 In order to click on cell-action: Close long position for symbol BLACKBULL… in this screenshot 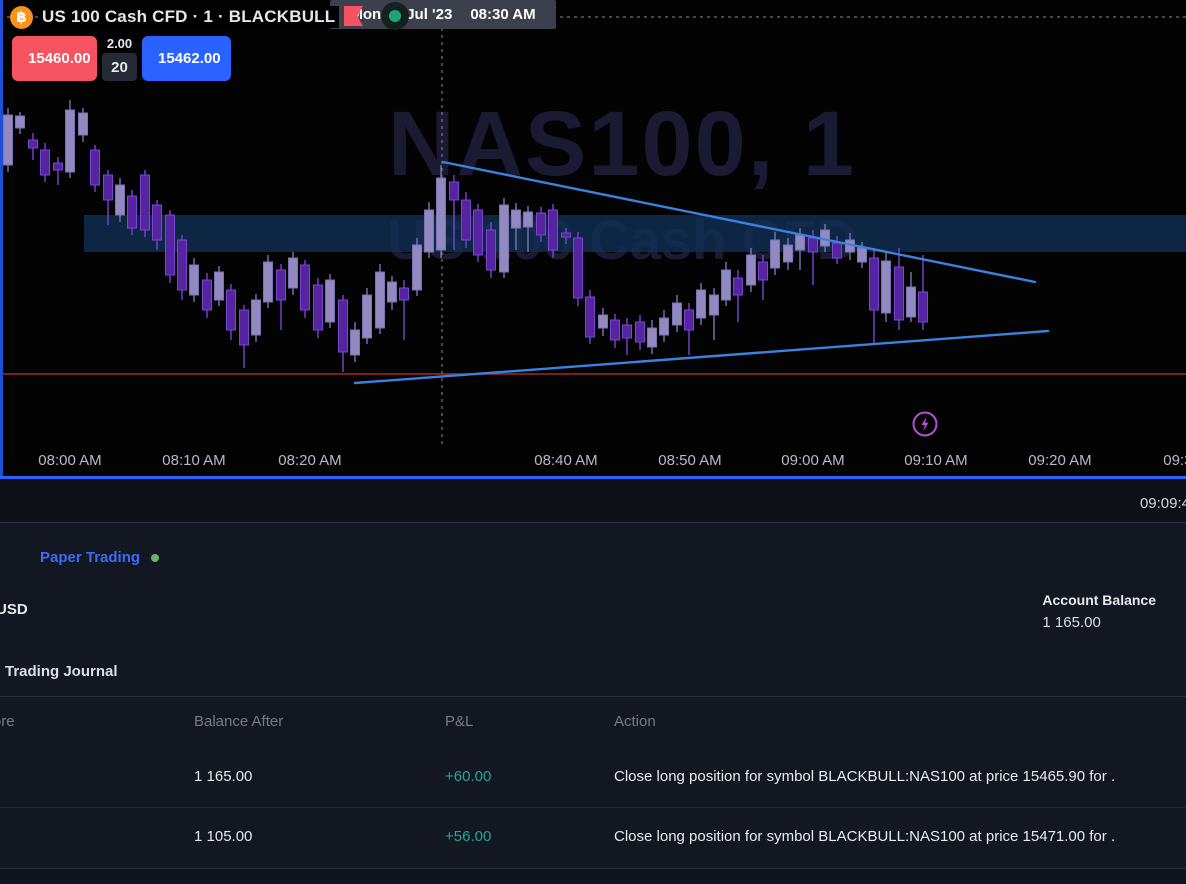, I will do `click(865, 836)`.